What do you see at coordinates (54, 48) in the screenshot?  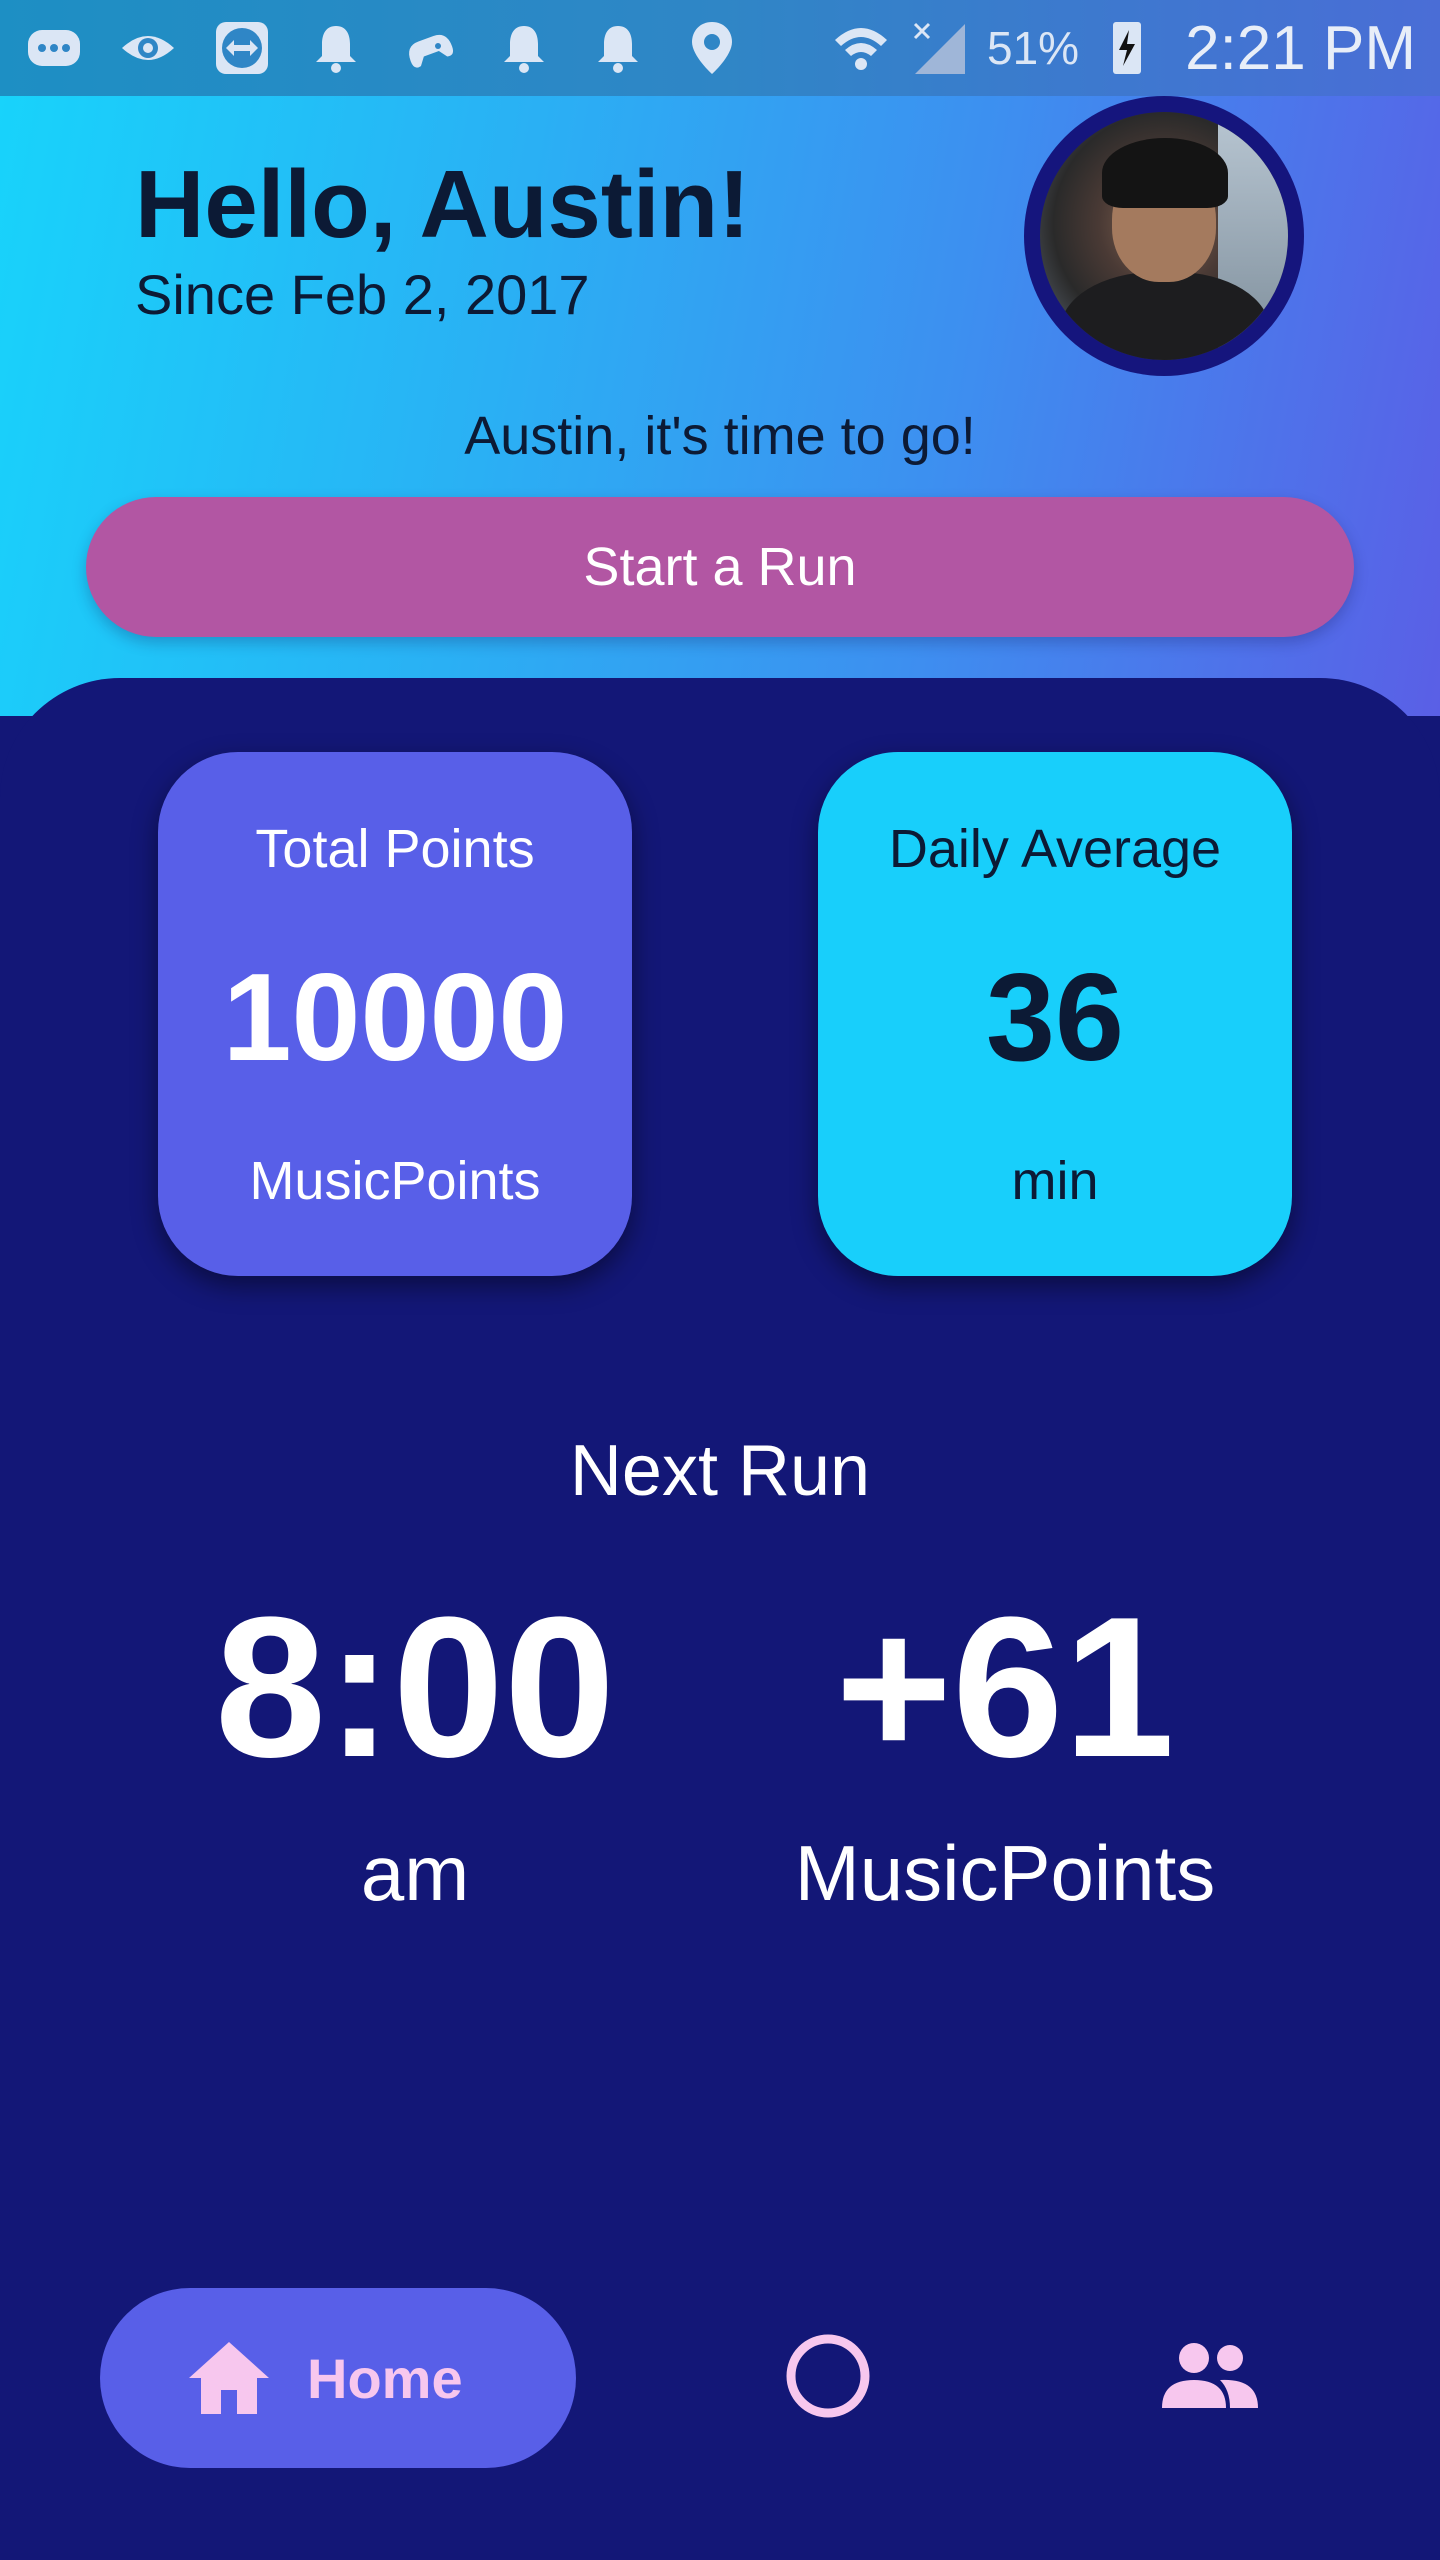 I see `message-icon` at bounding box center [54, 48].